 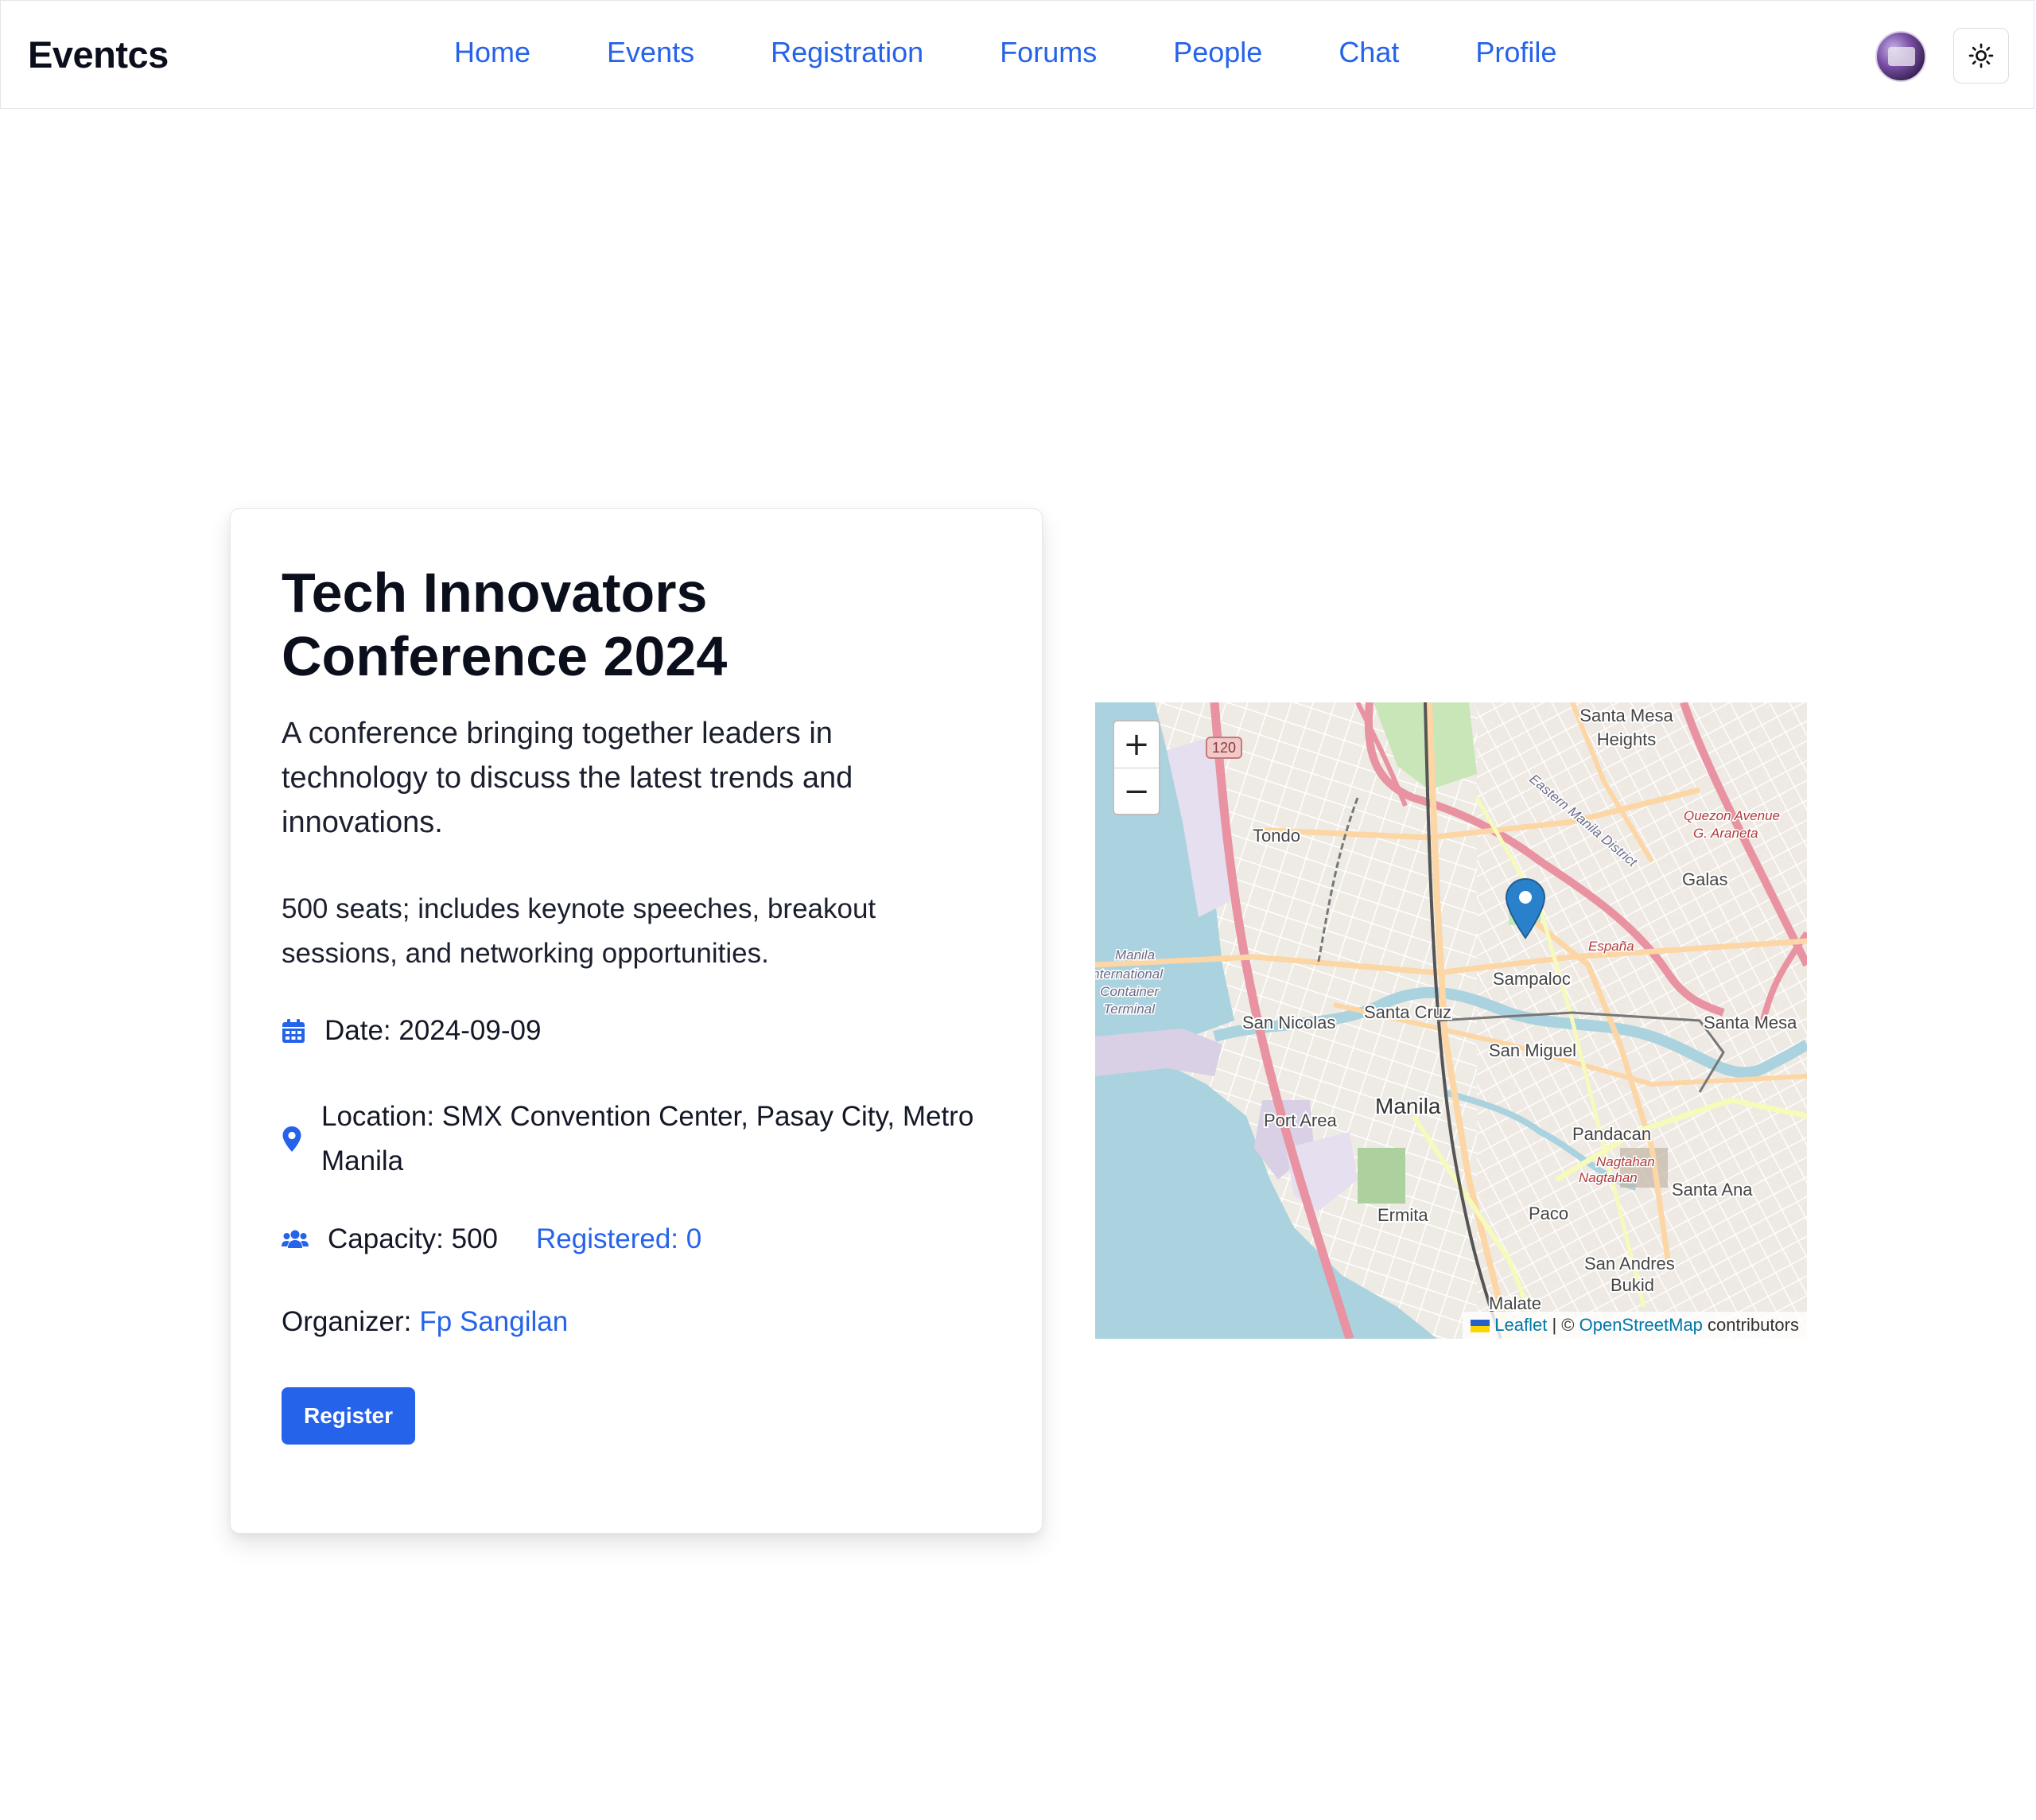 What do you see at coordinates (1224, 748) in the screenshot?
I see `svg-text: 120` at bounding box center [1224, 748].